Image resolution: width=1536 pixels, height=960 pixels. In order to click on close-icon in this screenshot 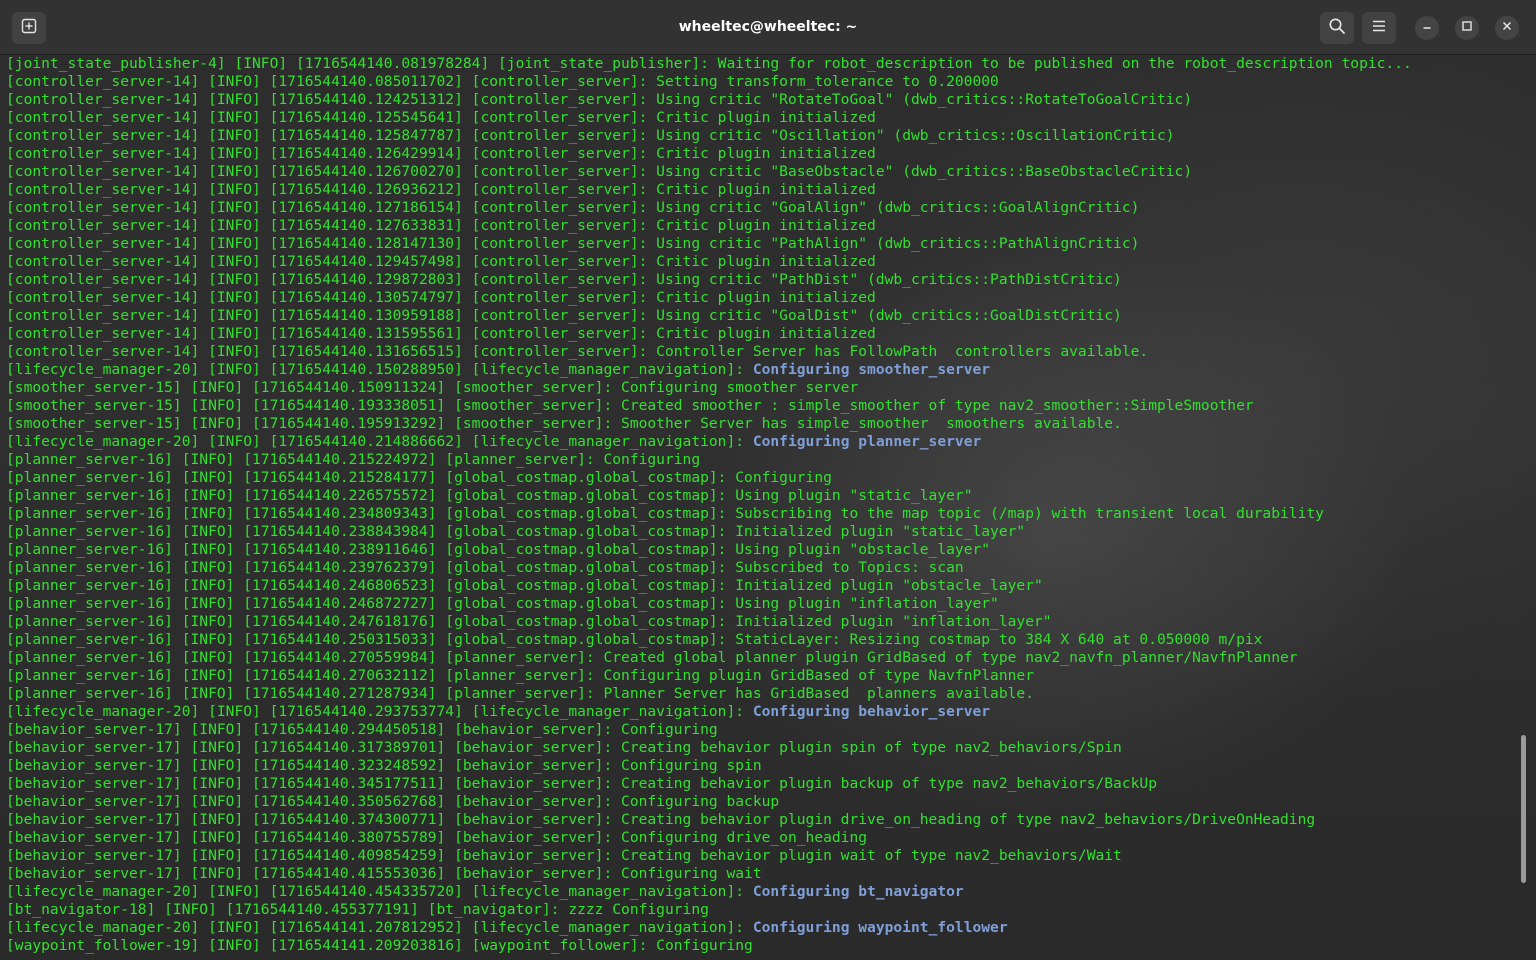, I will do `click(1507, 28)`.